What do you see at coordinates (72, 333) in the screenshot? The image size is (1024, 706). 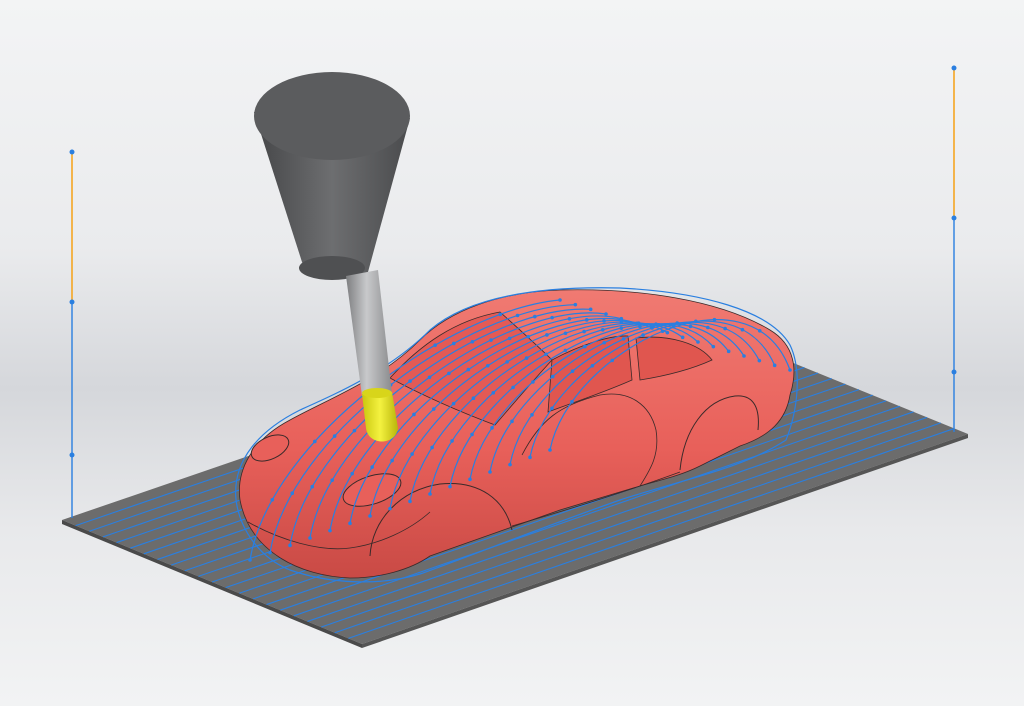 I see `left-retract-move` at bounding box center [72, 333].